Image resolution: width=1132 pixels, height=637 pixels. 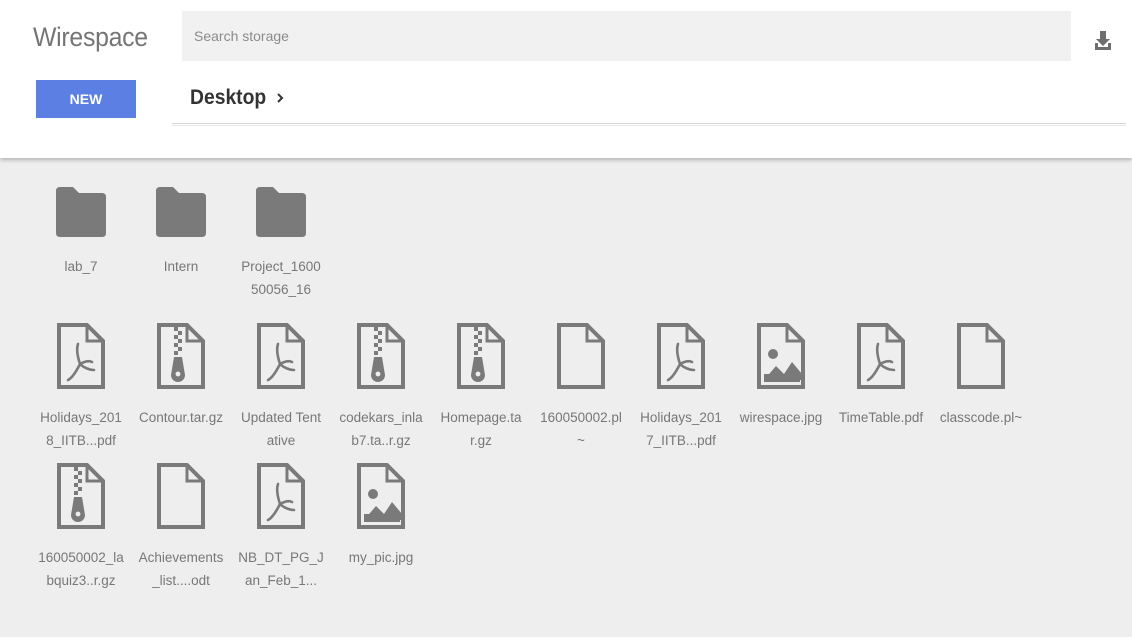 I want to click on item-label: Holidays_2017_IITB...pdf, so click(x=681, y=429).